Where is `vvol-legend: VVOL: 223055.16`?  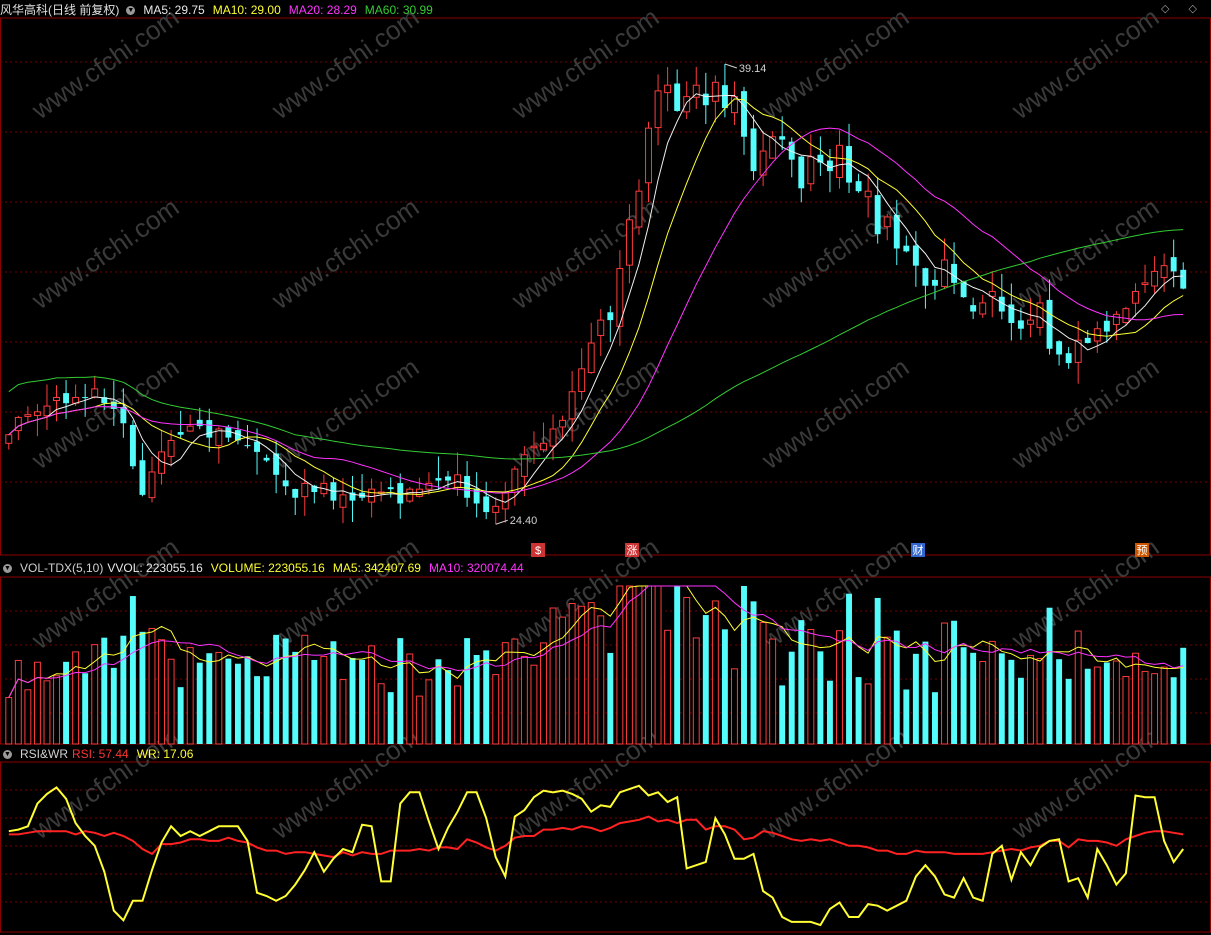
vvol-legend: VVOL: 223055.16 is located at coordinates (155, 568).